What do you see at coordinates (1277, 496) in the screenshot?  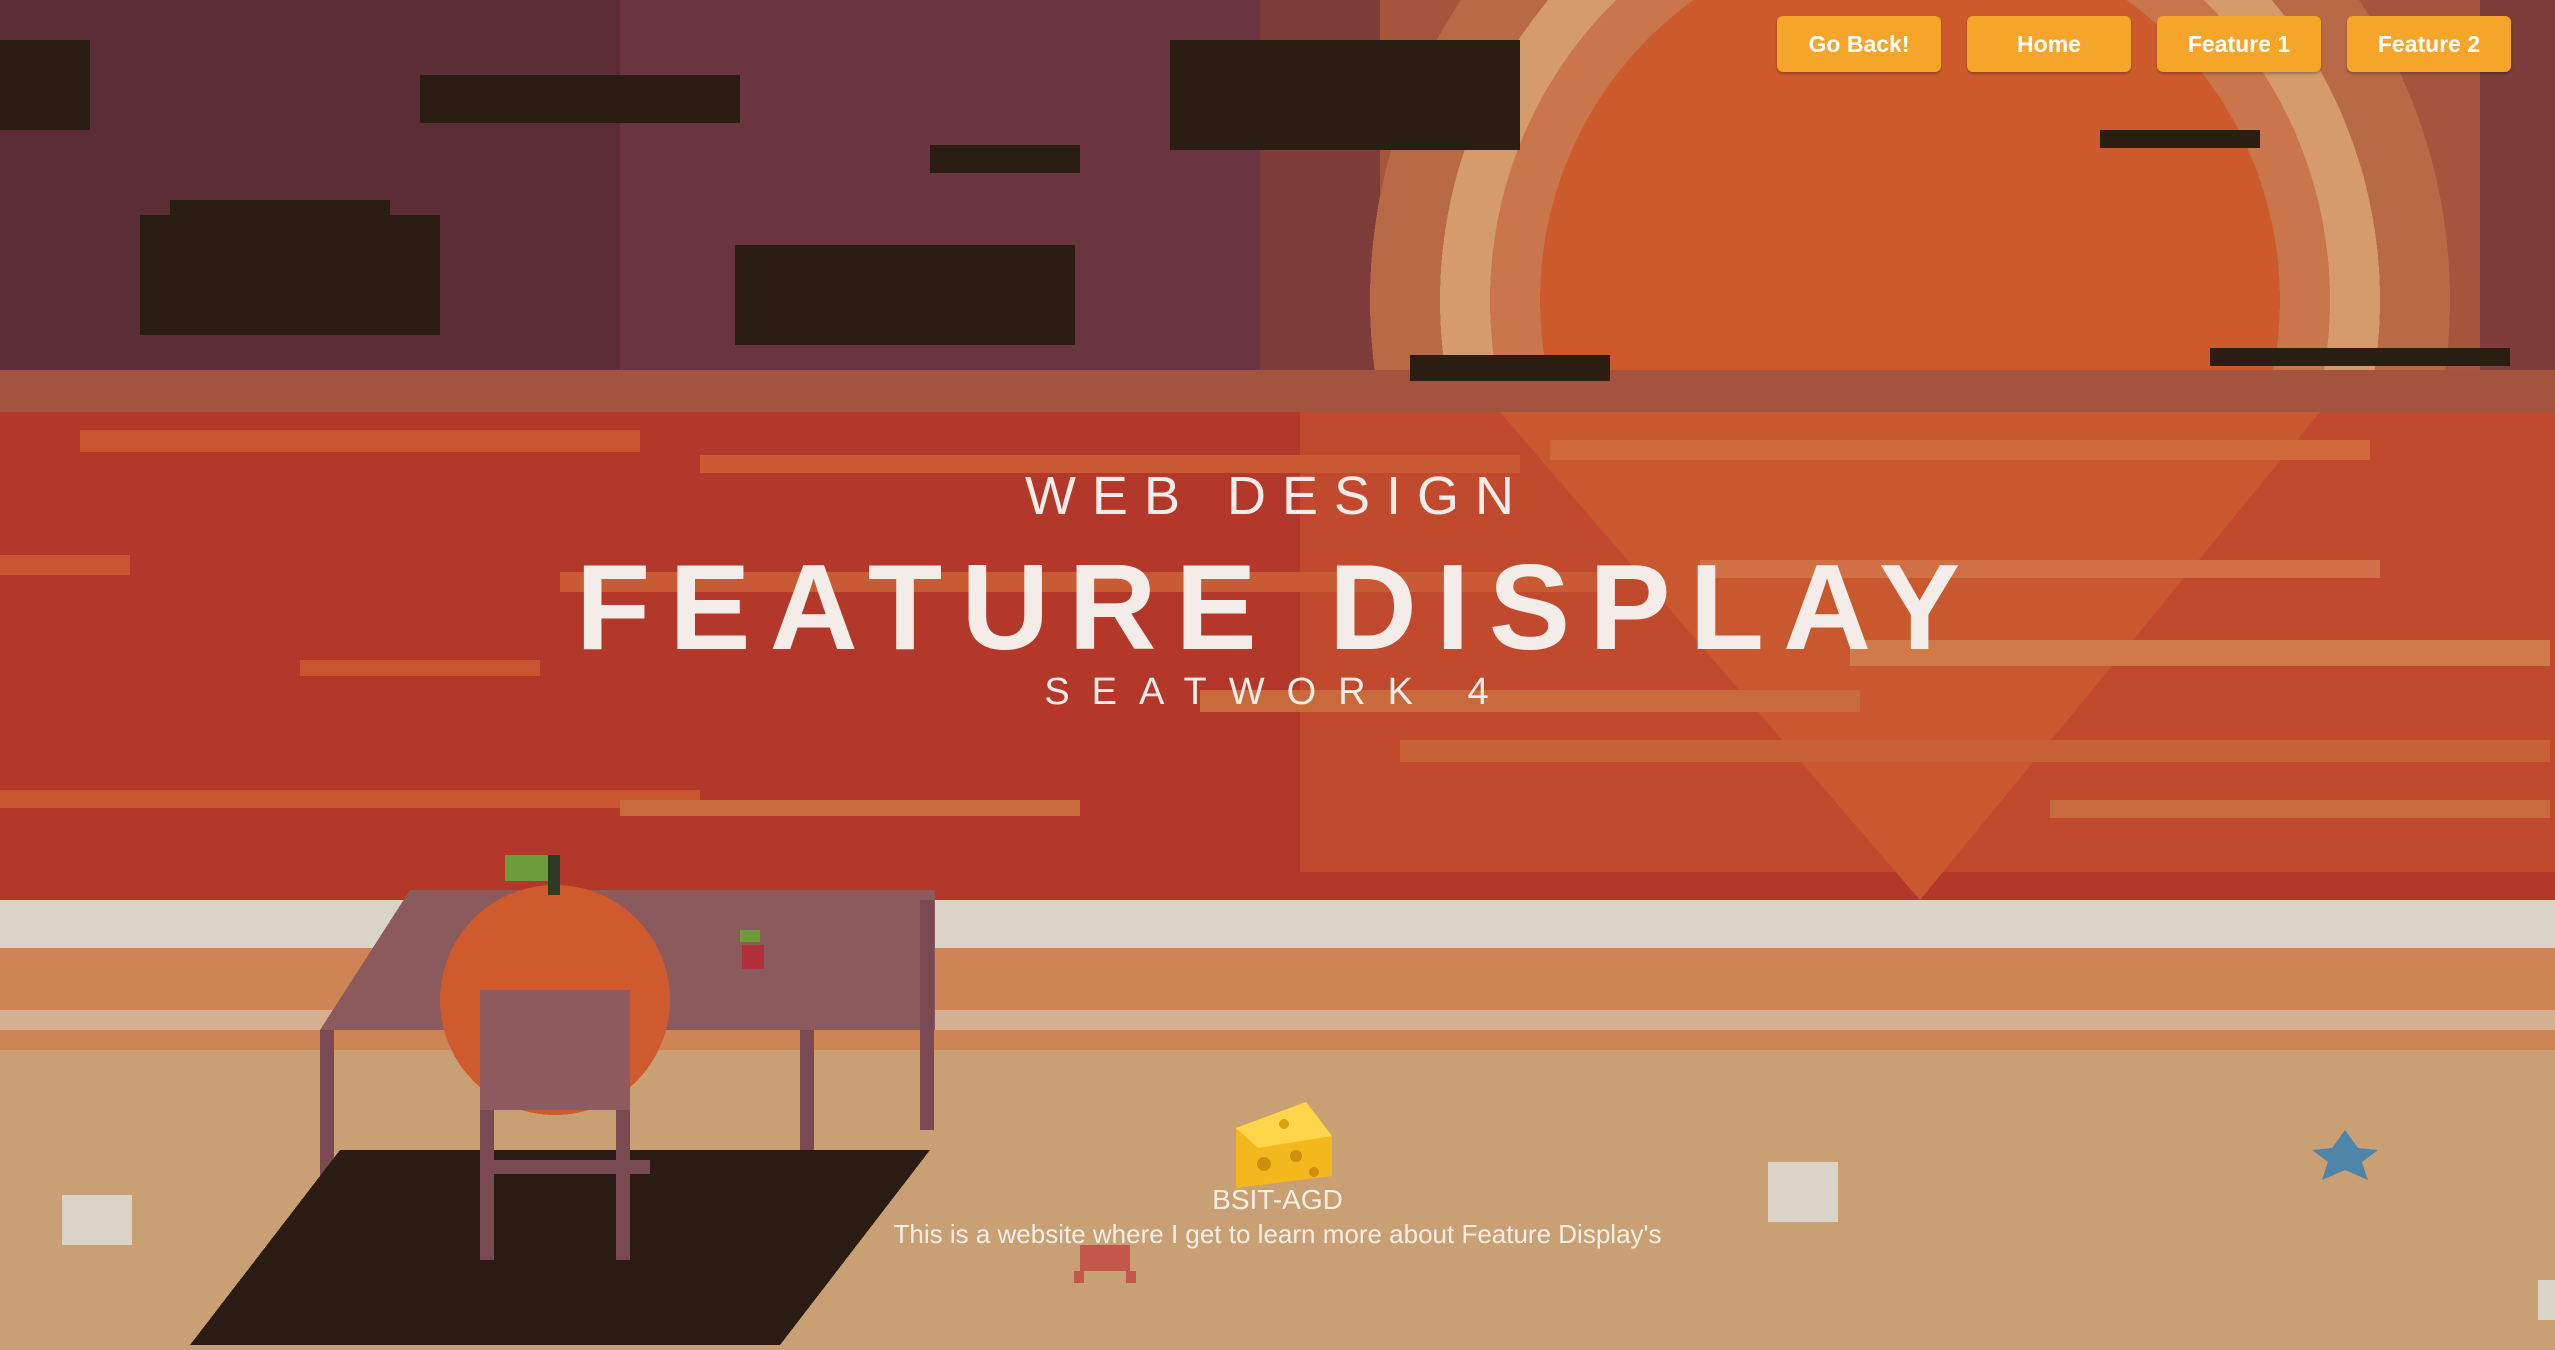 I see `hero-kicker: WEB DESIGN` at bounding box center [1277, 496].